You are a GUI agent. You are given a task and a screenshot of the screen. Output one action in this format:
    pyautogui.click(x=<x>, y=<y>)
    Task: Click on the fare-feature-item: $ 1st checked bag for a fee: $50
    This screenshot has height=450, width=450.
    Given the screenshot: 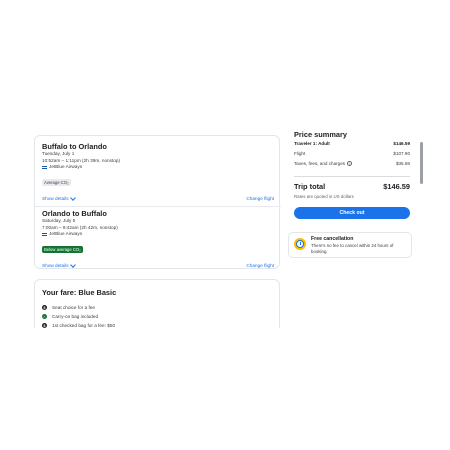 What is the action you would take?
    pyautogui.click(x=78, y=325)
    